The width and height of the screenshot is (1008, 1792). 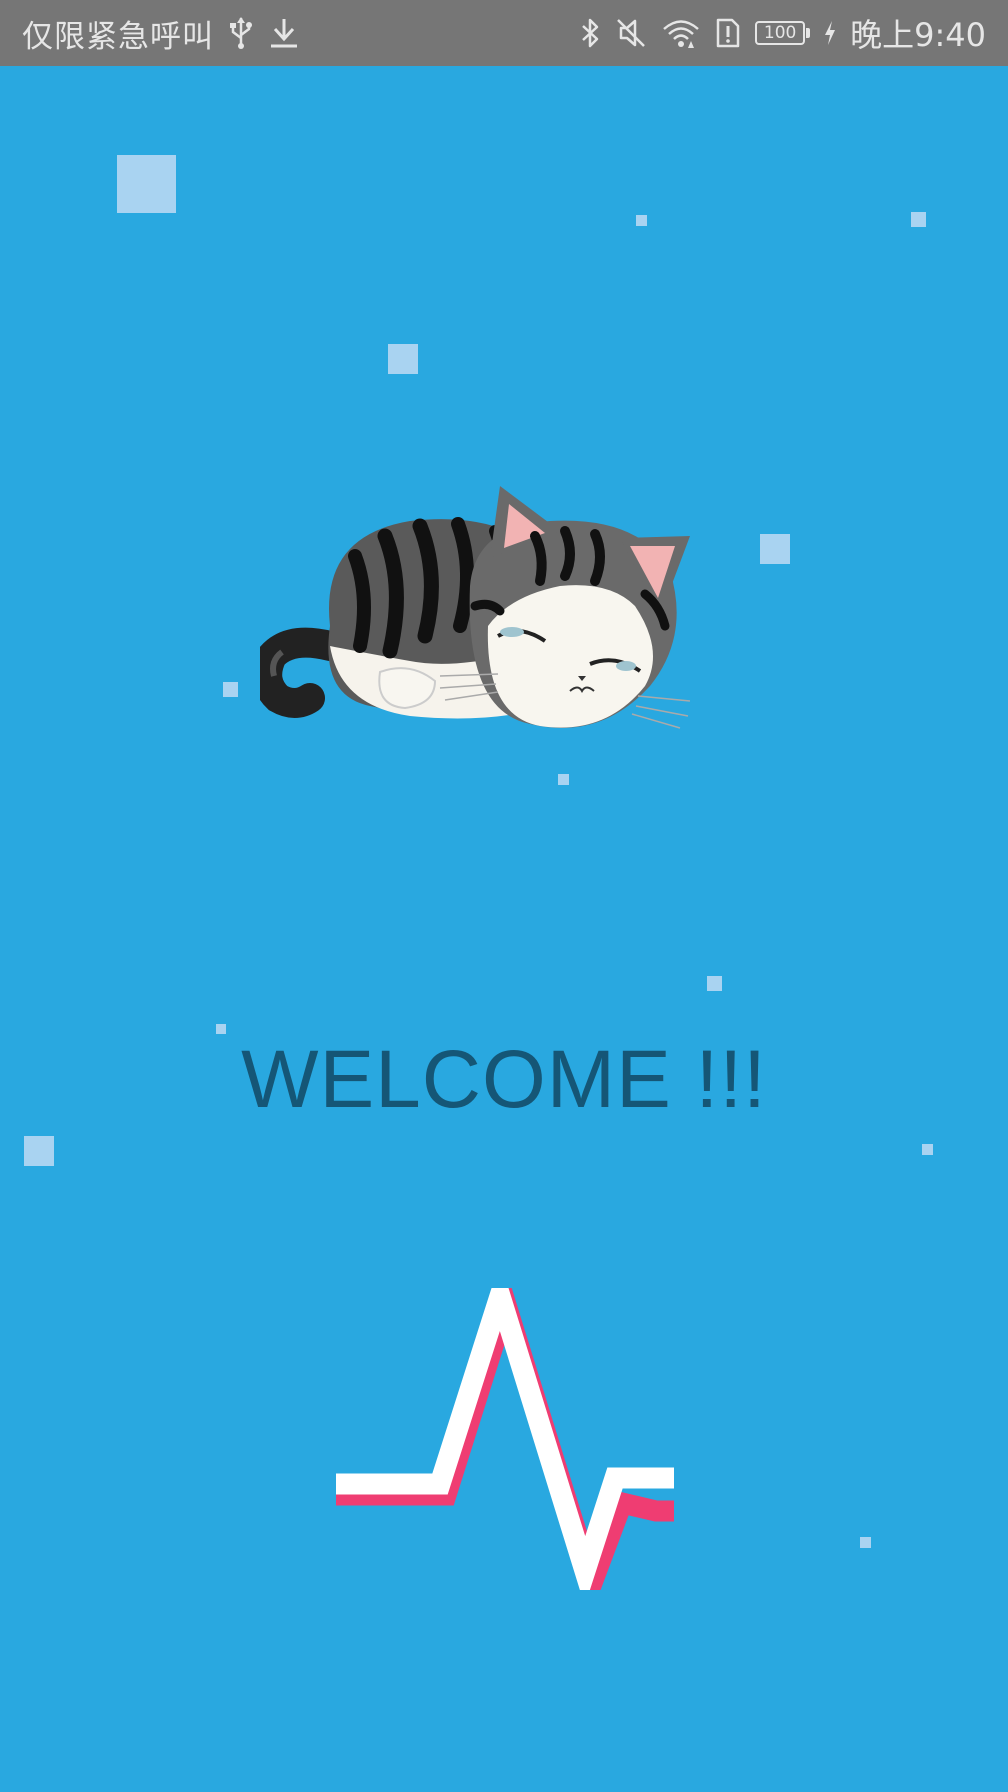 I want to click on battery-icon: 100, so click(x=783, y=33).